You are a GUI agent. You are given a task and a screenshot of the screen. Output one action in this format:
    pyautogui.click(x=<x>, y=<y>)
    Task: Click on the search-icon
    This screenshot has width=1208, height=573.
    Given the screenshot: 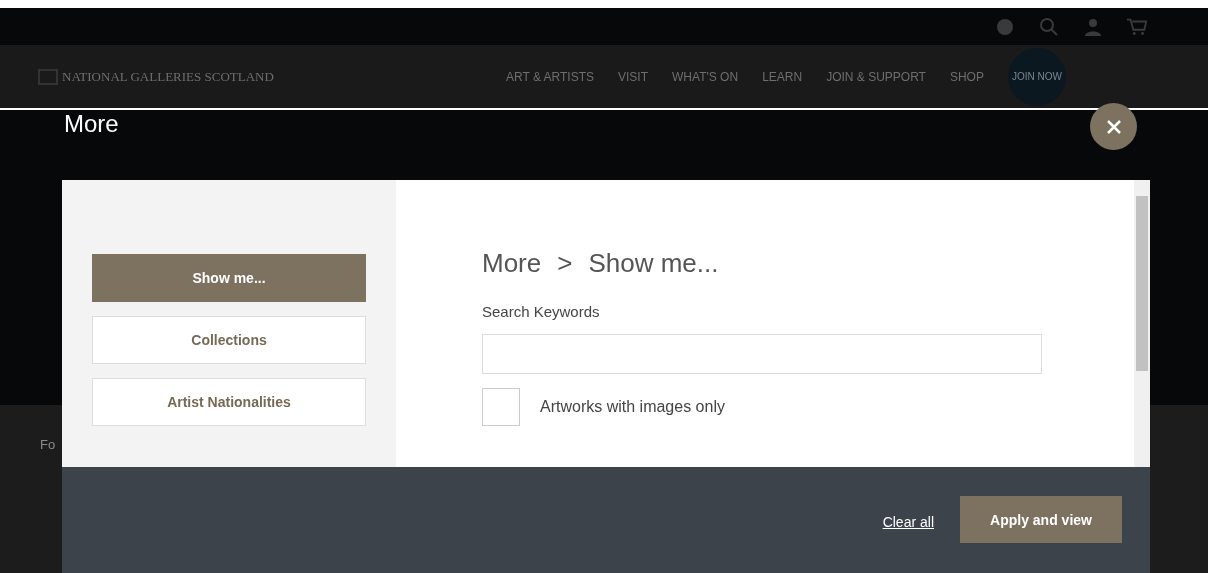 What is the action you would take?
    pyautogui.click(x=1049, y=26)
    